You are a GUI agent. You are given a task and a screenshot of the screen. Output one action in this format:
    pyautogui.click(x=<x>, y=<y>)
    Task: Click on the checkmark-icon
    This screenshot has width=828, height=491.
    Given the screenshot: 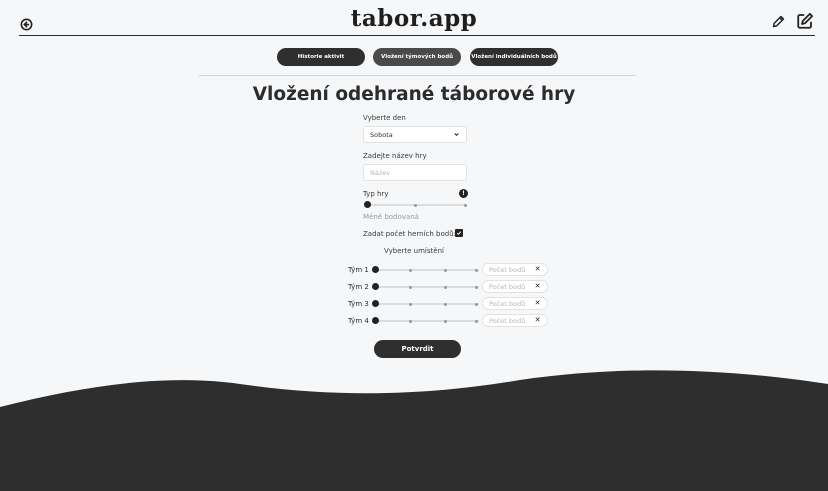 What is the action you would take?
    pyautogui.click(x=459, y=233)
    